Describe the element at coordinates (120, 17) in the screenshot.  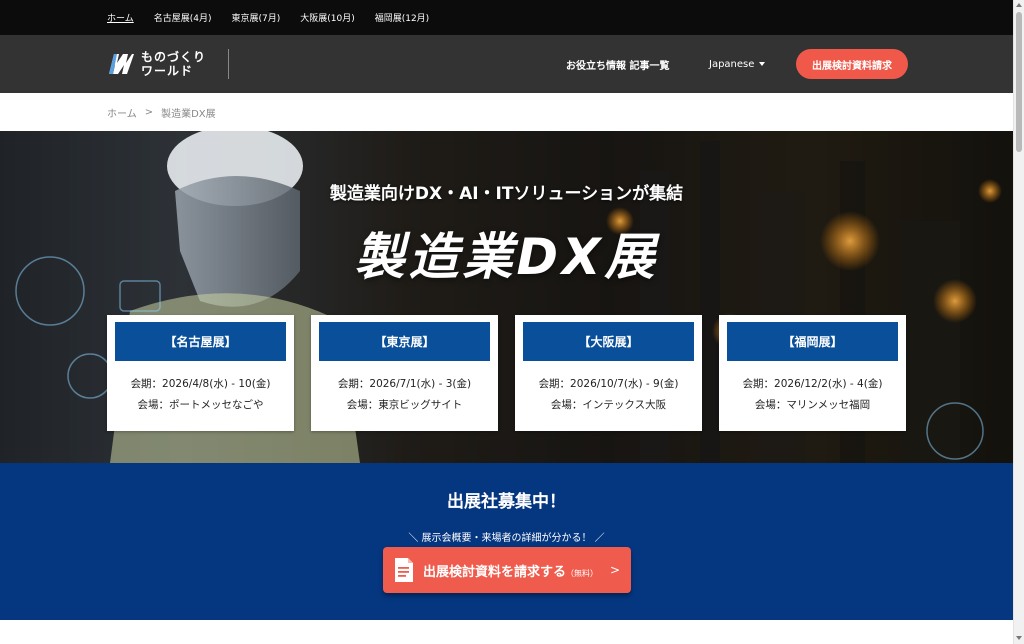
I see `top-nav-home: ホーム` at that location.